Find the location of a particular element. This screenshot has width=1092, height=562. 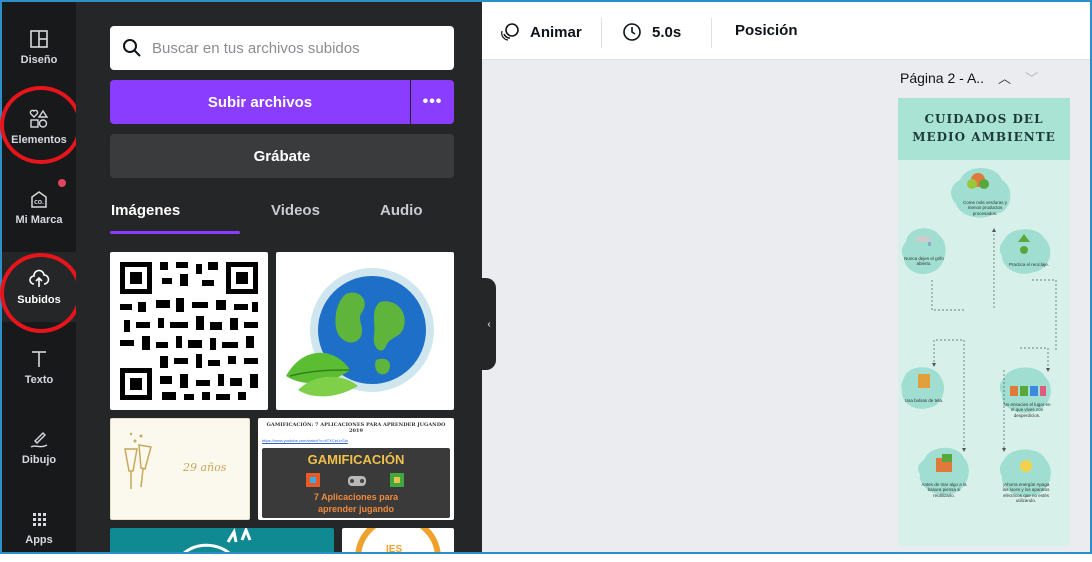

duration-label: 5.0s is located at coordinates (667, 32).